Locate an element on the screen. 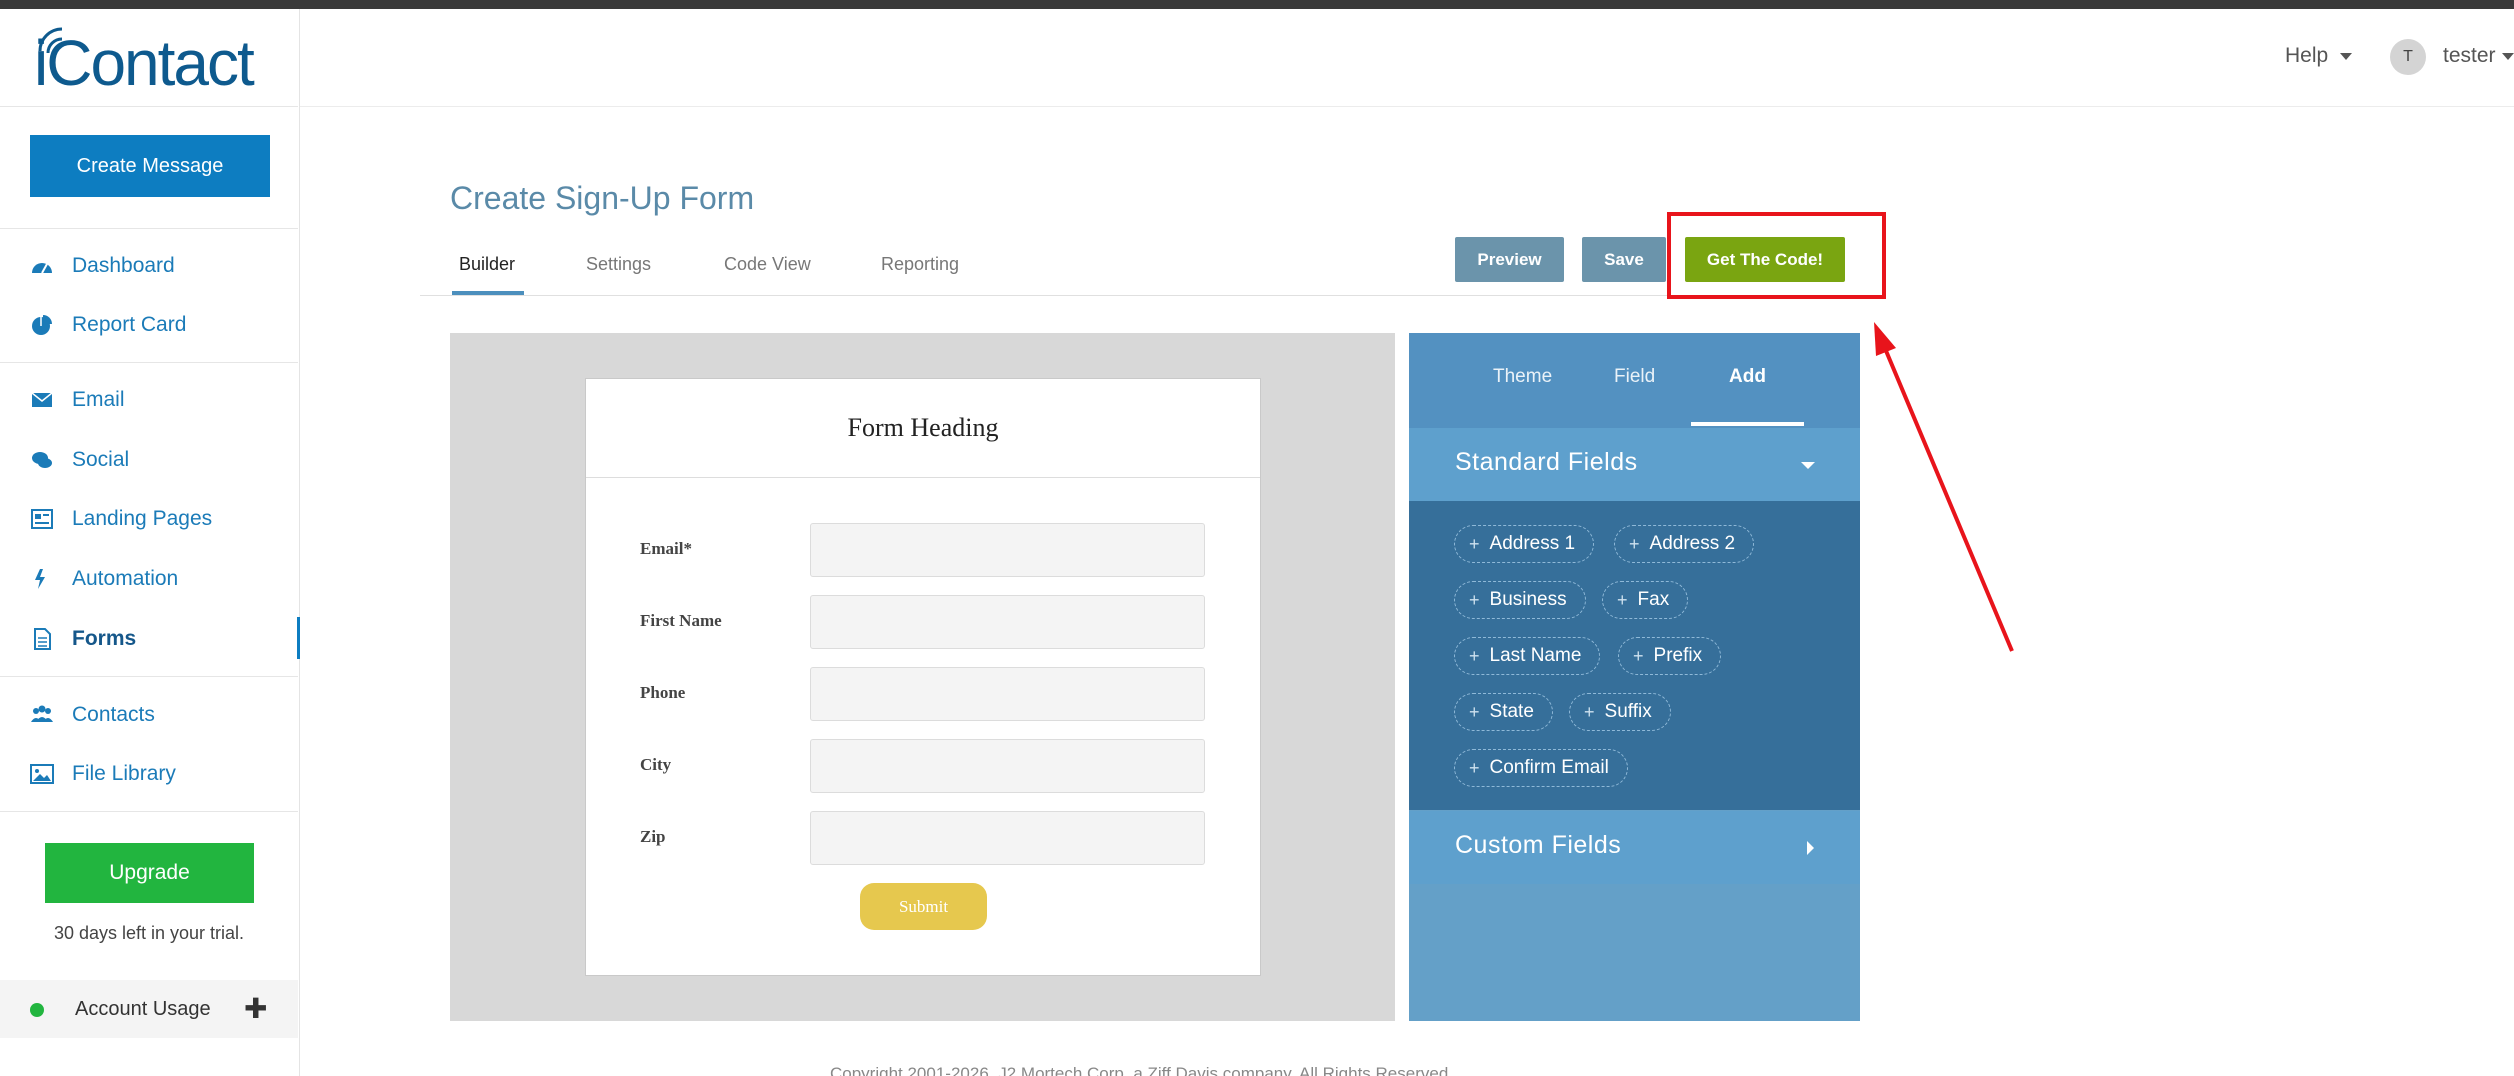 The image size is (2514, 1076). logo: iContact is located at coordinates (151, 63).